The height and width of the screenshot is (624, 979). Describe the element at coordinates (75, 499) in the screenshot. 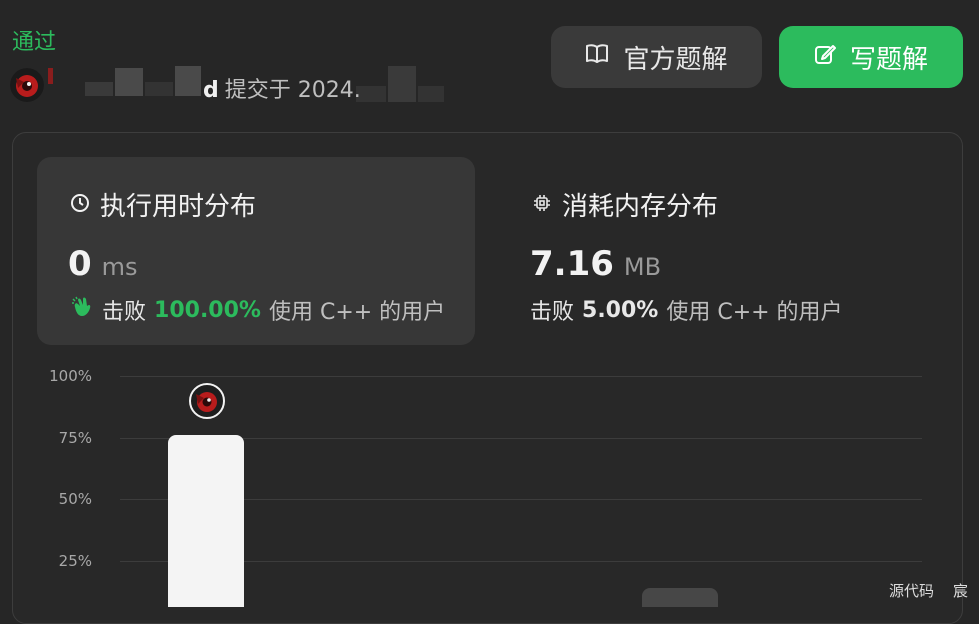

I see `y-tick-label: 50%` at that location.